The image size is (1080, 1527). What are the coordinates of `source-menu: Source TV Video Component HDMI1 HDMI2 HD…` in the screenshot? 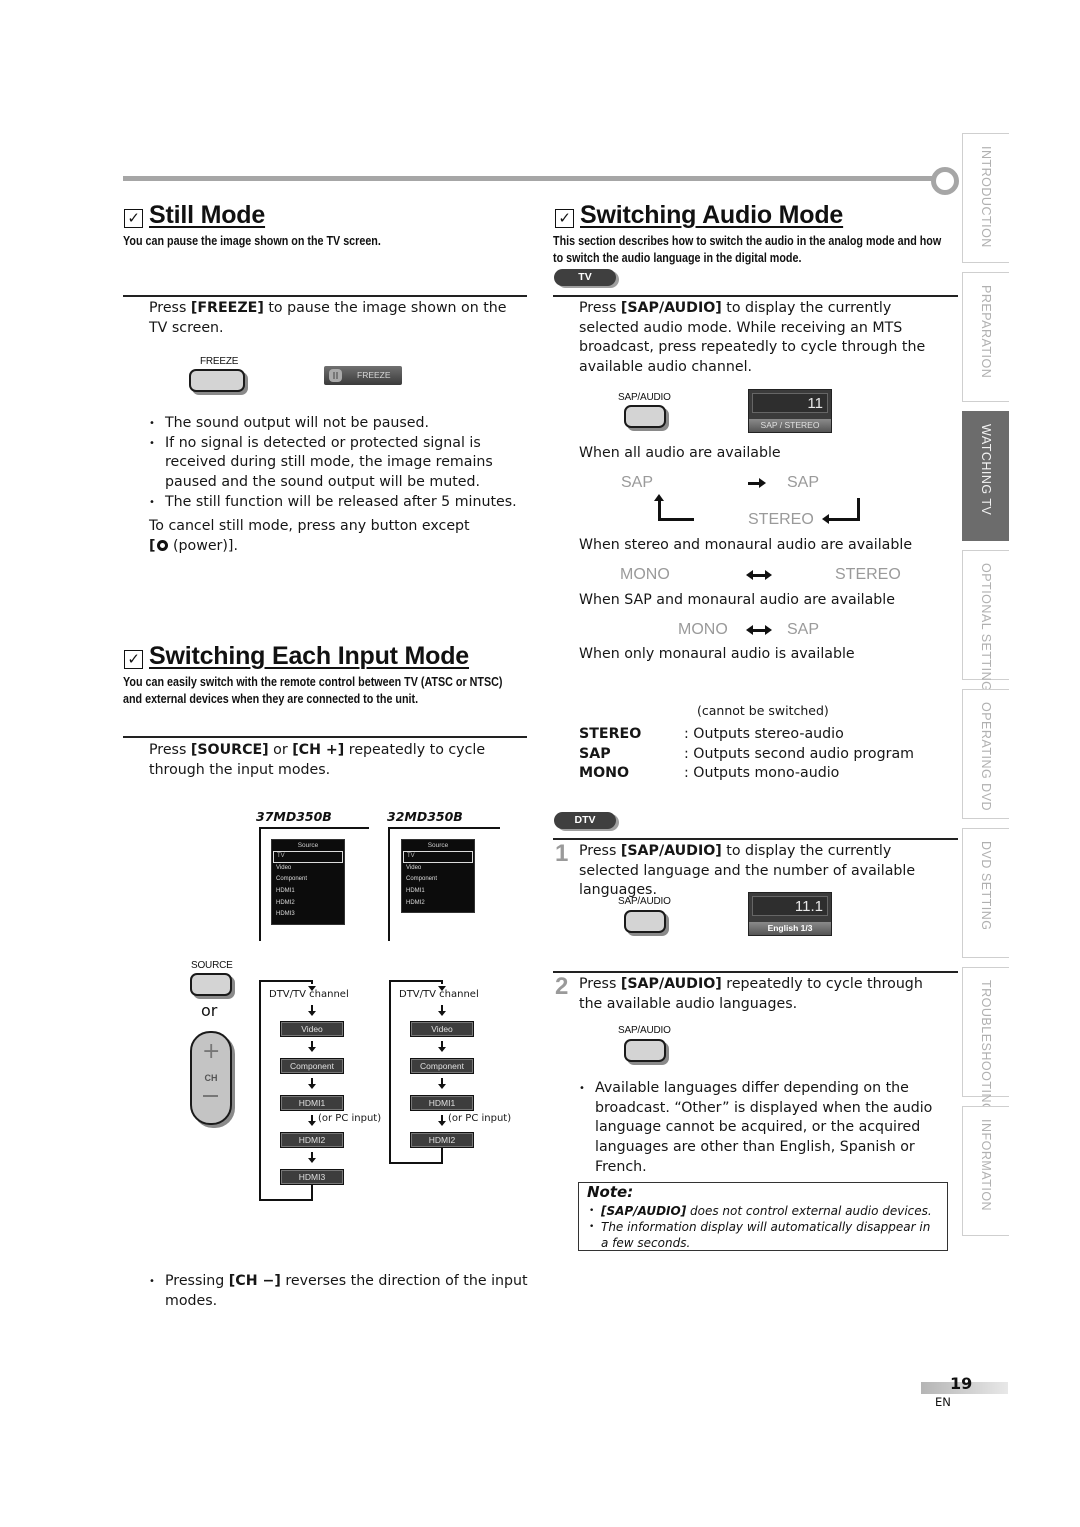 It's located at (308, 882).